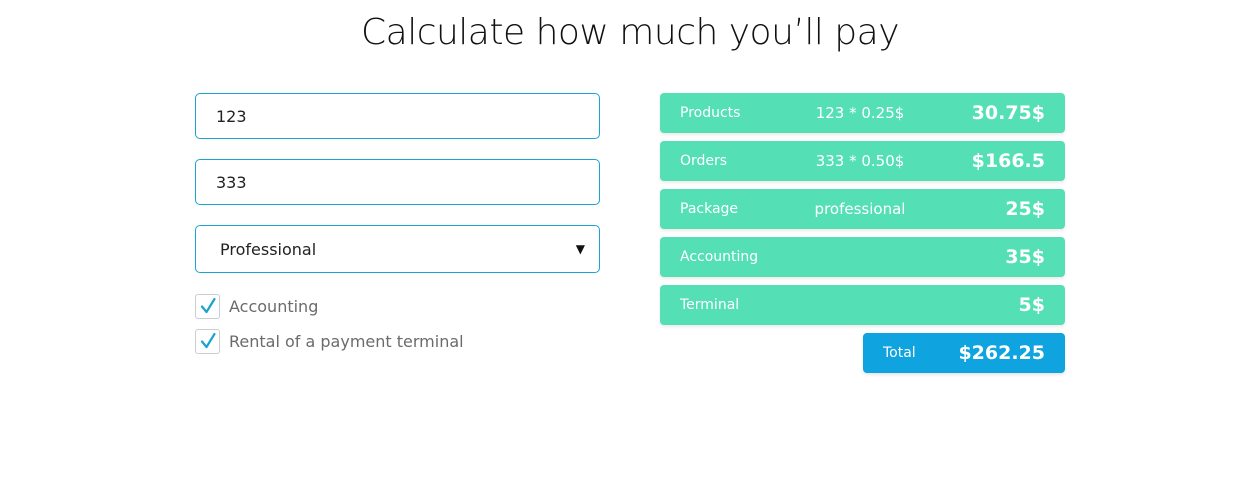 The image size is (1252, 491). I want to click on summary-row-amount: 35$, so click(1025, 257).